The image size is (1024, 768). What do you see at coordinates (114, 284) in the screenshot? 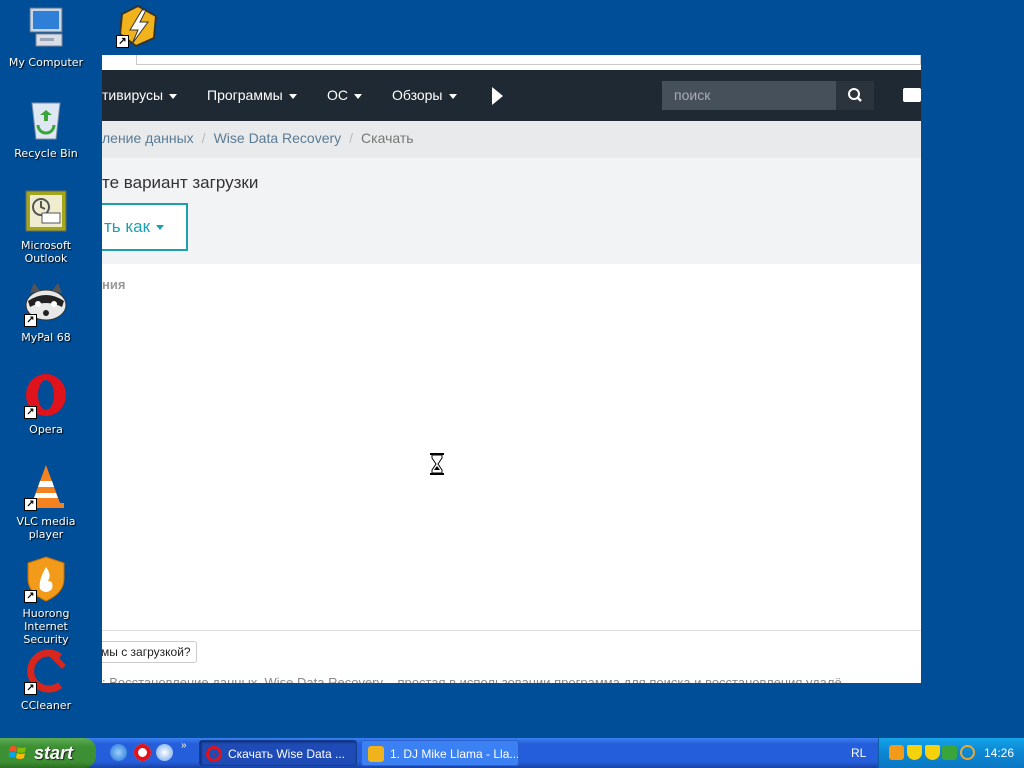
I see `section-label: ния` at bounding box center [114, 284].